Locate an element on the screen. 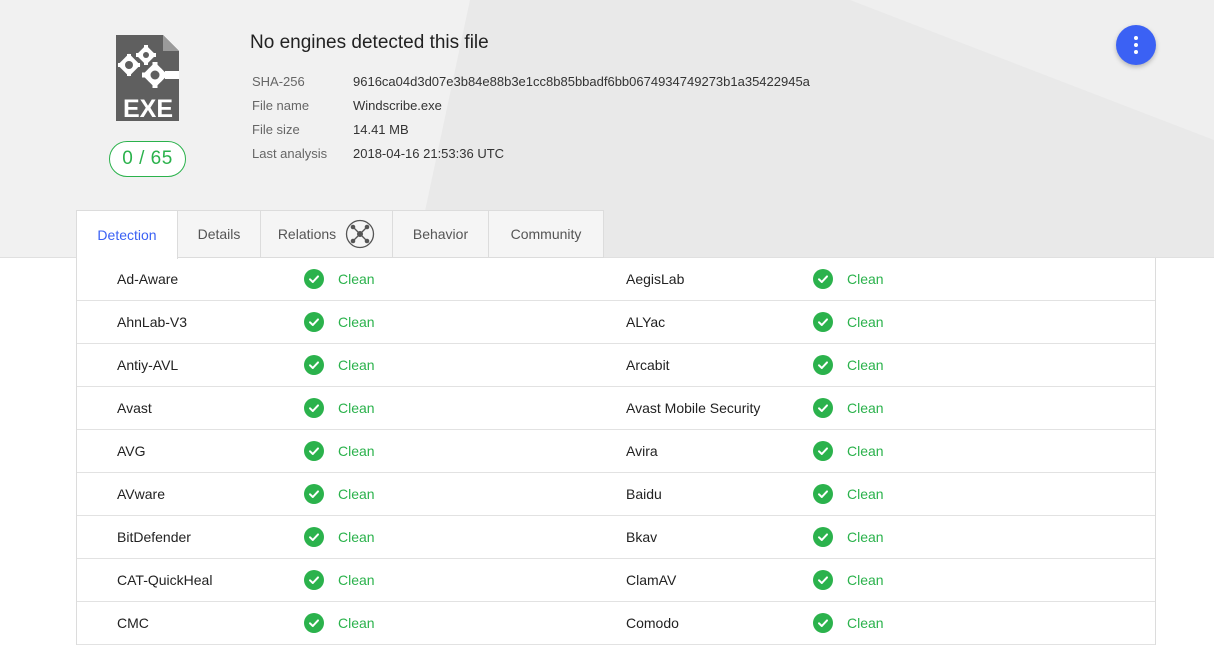  tab-detection: Detection is located at coordinates (127, 234).